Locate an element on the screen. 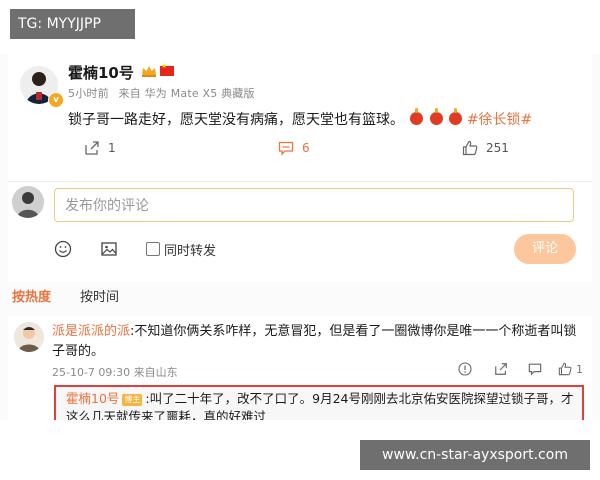 Image resolution: width=600 pixels, height=480 pixels. repost-button: 1 is located at coordinates (100, 148).